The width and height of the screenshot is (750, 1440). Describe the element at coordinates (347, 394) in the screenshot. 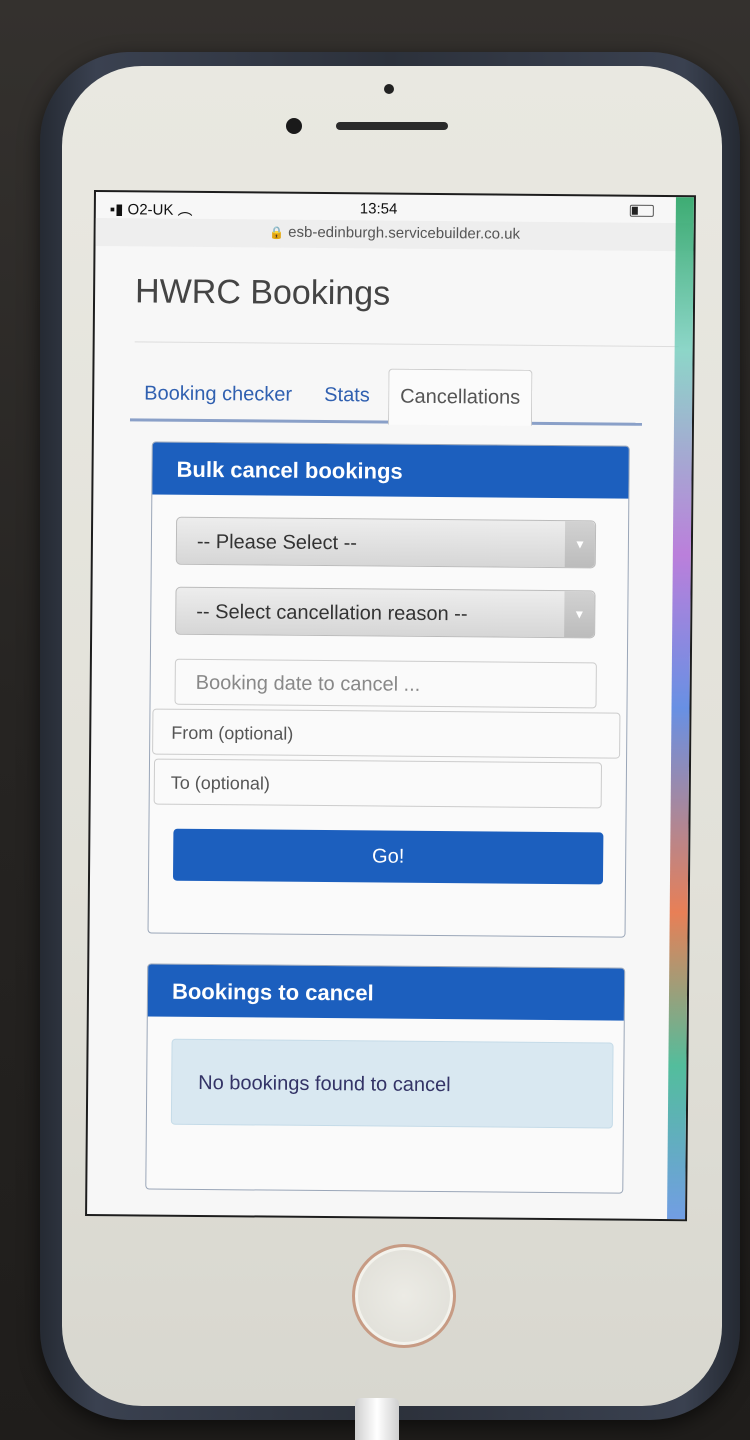

I see `tab-stats: Stats` at that location.